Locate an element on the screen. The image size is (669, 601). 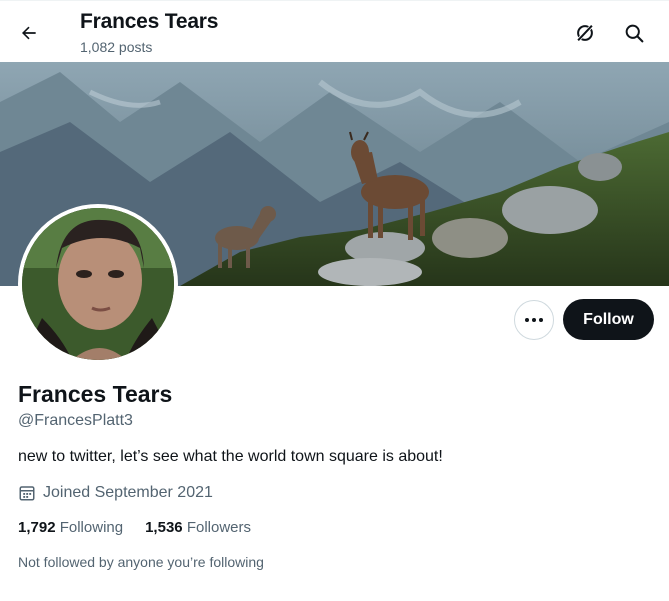
more-button is located at coordinates (534, 320).